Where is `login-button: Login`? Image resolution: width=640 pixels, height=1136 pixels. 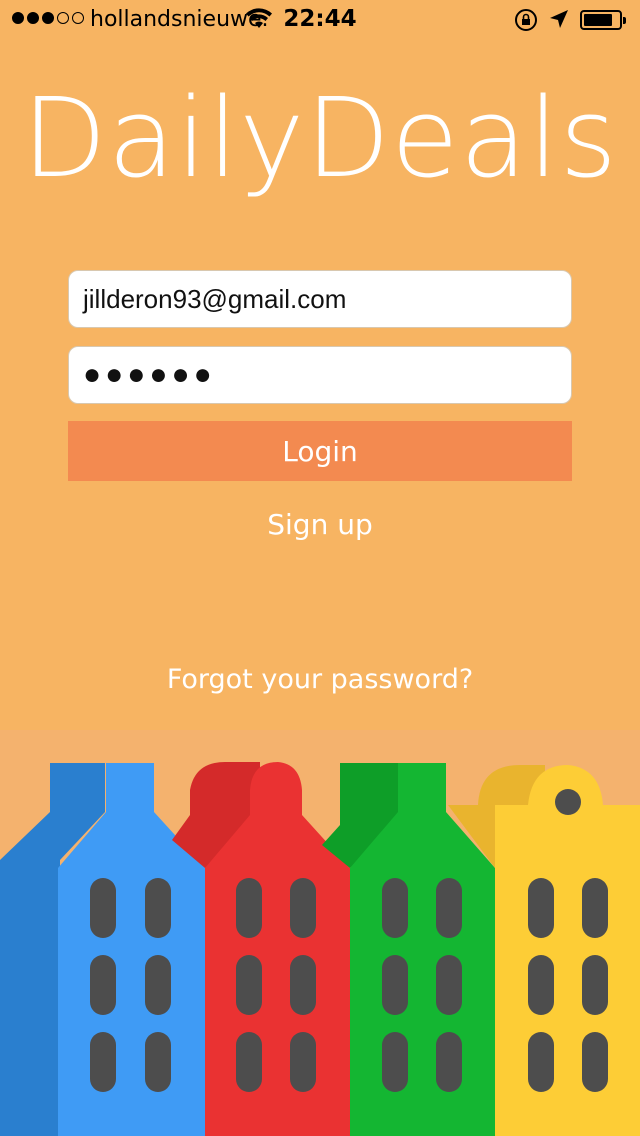
login-button: Login is located at coordinates (320, 451).